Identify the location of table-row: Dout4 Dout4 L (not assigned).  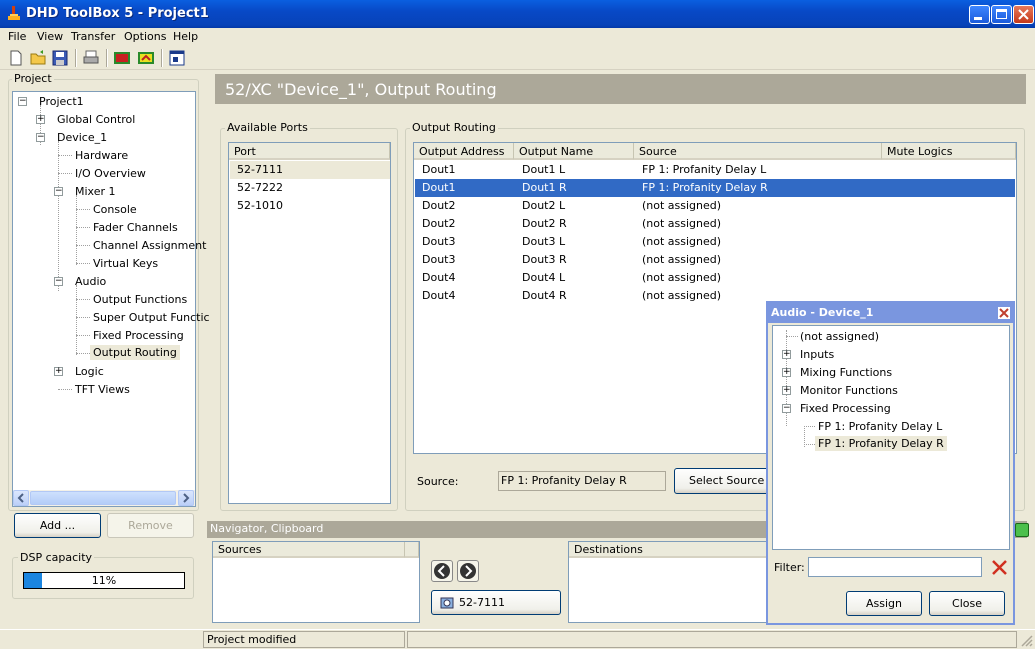
(715, 278).